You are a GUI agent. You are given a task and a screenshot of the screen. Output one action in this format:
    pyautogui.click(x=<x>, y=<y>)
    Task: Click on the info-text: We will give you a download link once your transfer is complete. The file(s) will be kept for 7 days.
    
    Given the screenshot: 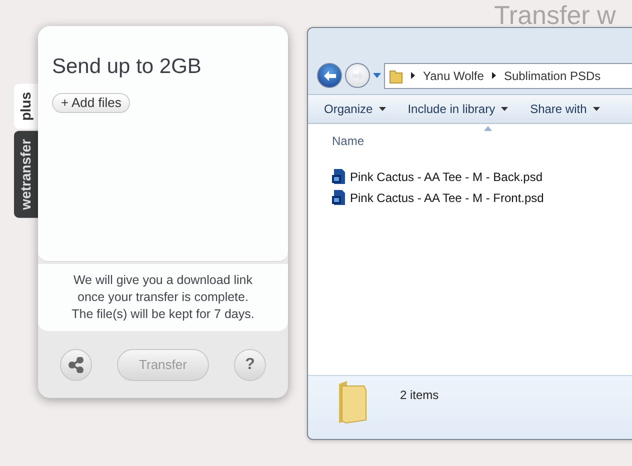 What is the action you would take?
    pyautogui.click(x=163, y=297)
    